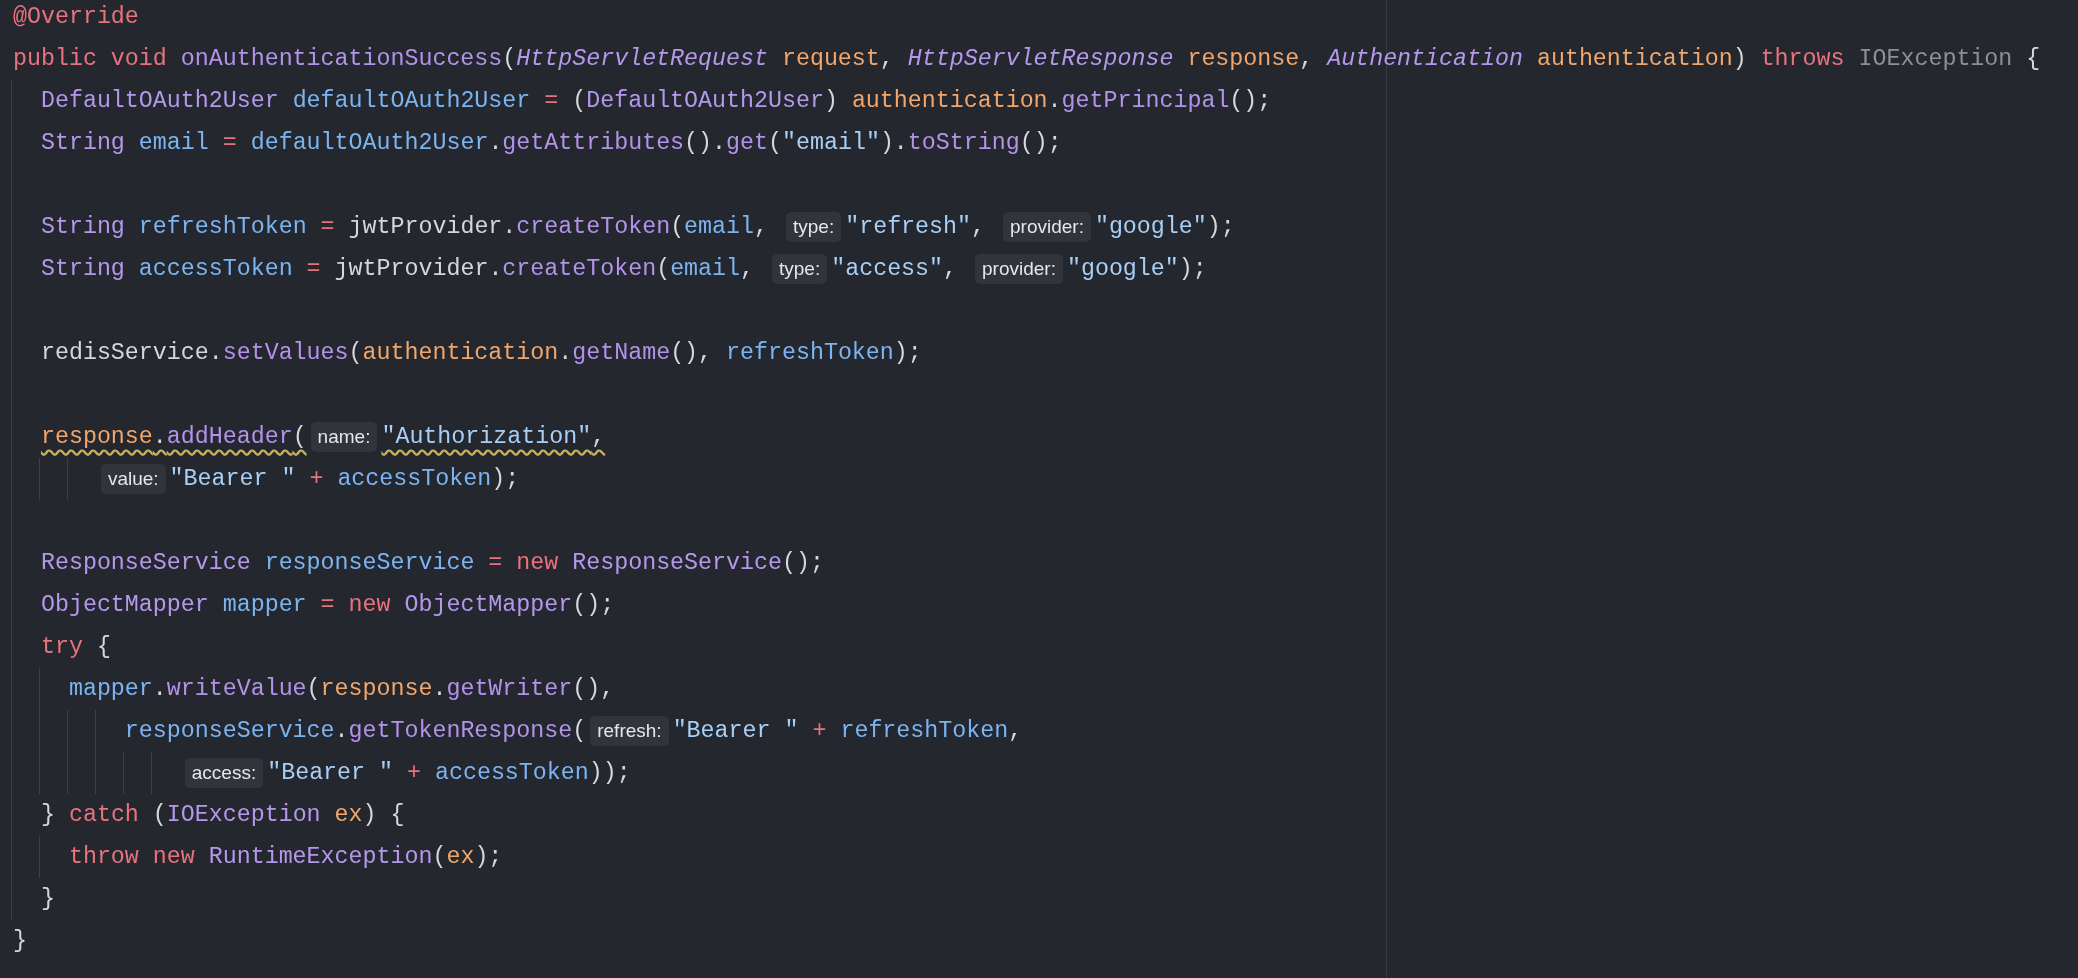 The height and width of the screenshot is (978, 2078). What do you see at coordinates (908, 227) in the screenshot?
I see `string-literal: "refresh"` at bounding box center [908, 227].